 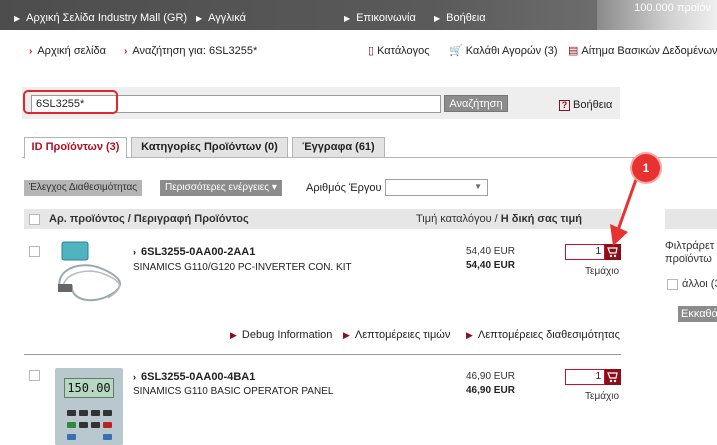 I want to click on product-number-link: › 6SL3255-0AA00-2AA1, so click(x=194, y=252).